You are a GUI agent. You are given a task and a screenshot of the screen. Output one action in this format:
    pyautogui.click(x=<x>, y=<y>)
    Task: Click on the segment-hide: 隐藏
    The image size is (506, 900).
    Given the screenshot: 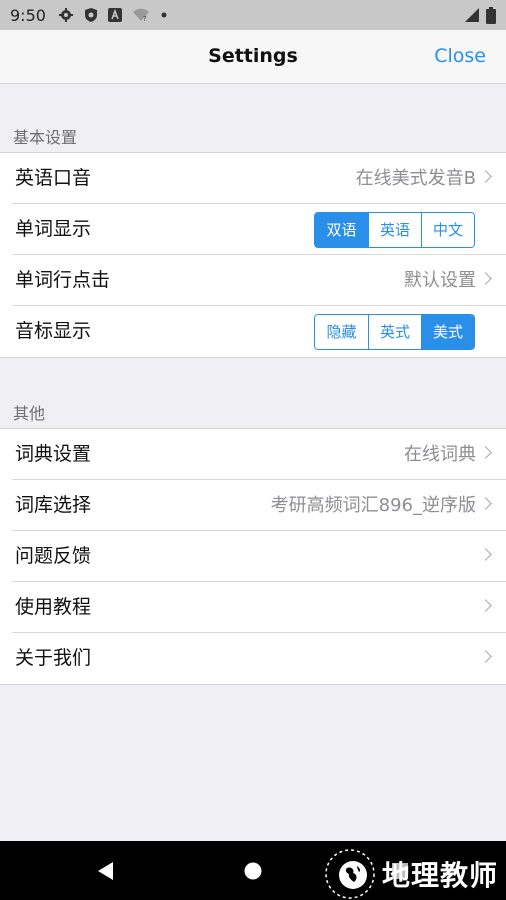 What is the action you would take?
    pyautogui.click(x=341, y=332)
    